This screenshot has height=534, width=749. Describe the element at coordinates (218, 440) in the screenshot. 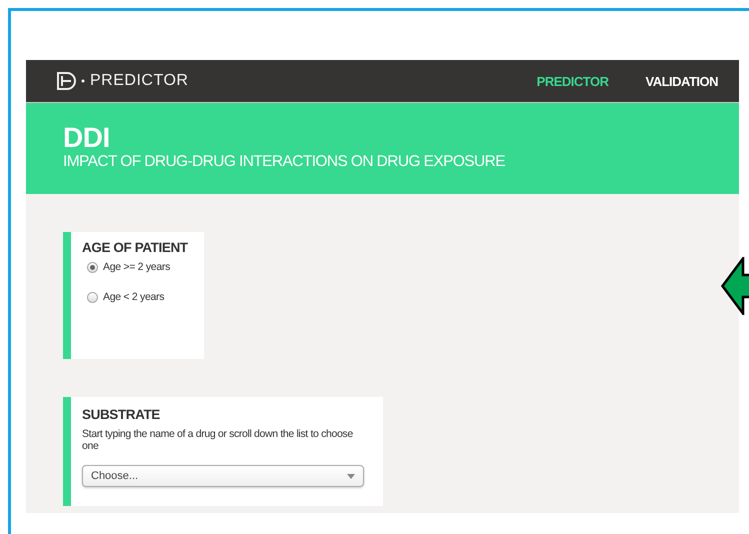

I see `hint-text: Start typing the name of a drug or scroll down the list to choose one` at that location.